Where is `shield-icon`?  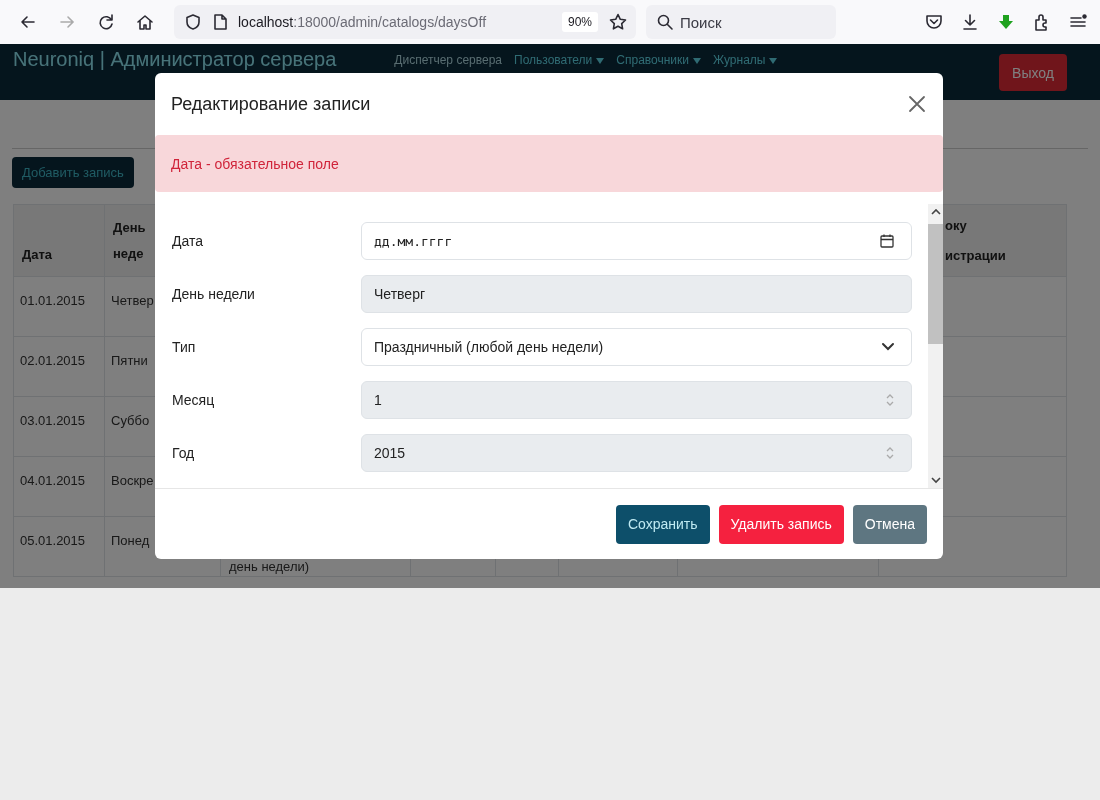 shield-icon is located at coordinates (193, 22).